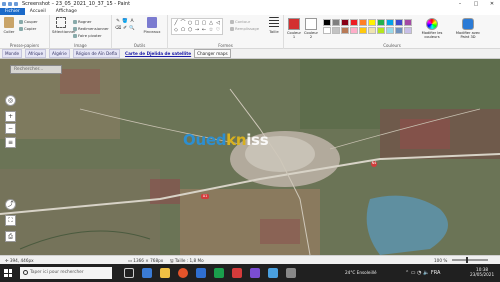 The height and width of the screenshot is (282, 500). I want to click on zoom-slider, so click(470, 260).